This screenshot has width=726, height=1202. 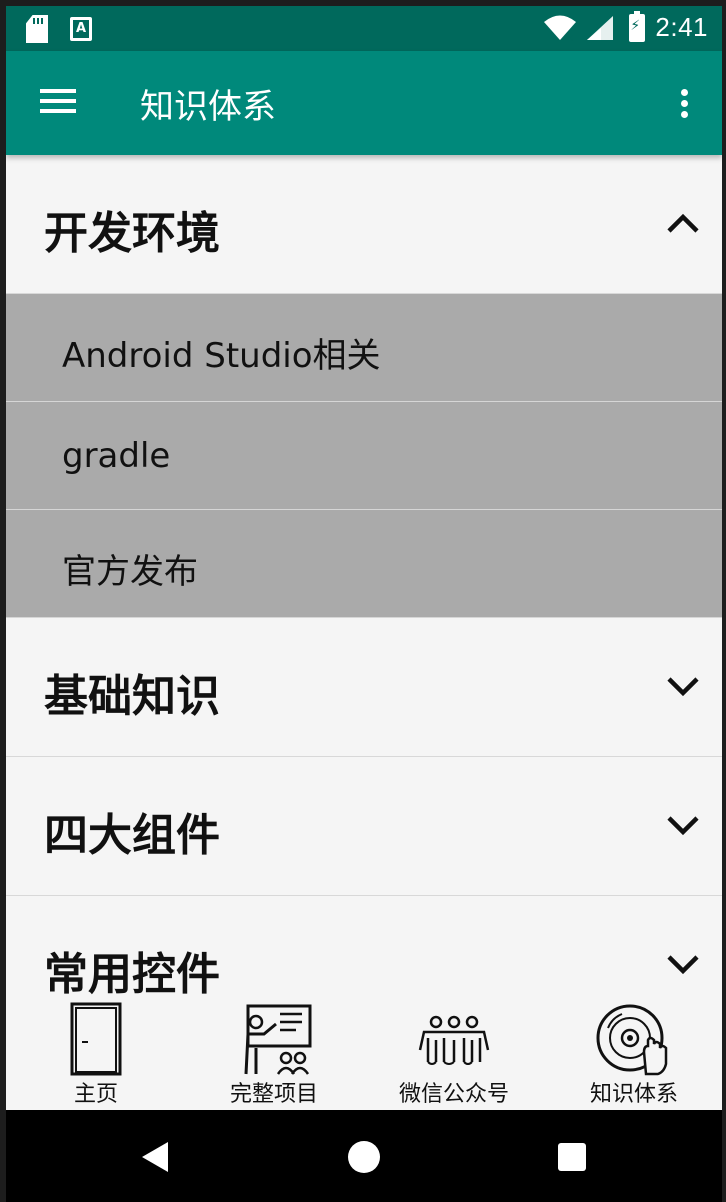 I want to click on bottom-navigation: 主页 完整项目 微信公众号 知识体系, so click(x=364, y=1054).